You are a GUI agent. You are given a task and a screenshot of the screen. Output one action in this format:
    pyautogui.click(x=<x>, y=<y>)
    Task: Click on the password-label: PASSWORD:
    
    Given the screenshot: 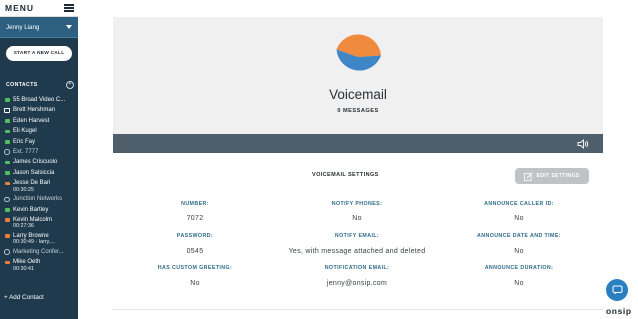 What is the action you would take?
    pyautogui.click(x=195, y=236)
    